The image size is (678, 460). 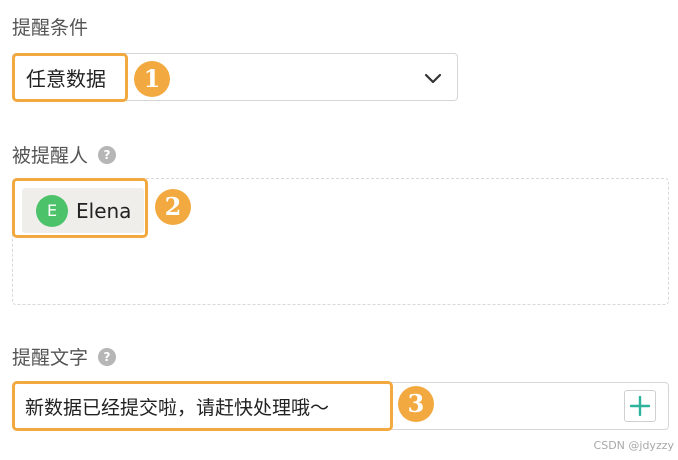 What do you see at coordinates (52, 210) in the screenshot?
I see `avatar: E` at bounding box center [52, 210].